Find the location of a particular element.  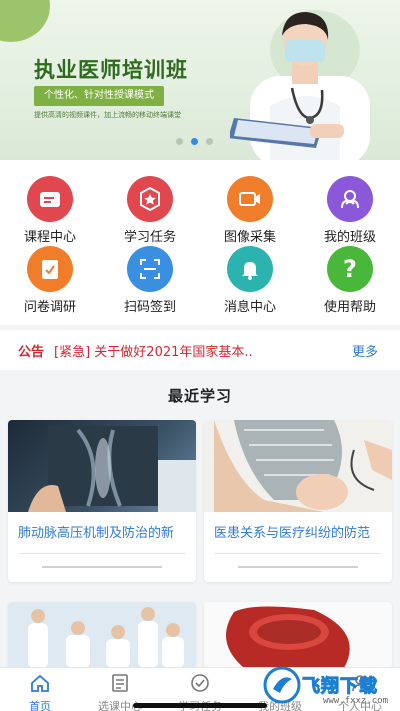

carousel-dots is located at coordinates (194, 141).